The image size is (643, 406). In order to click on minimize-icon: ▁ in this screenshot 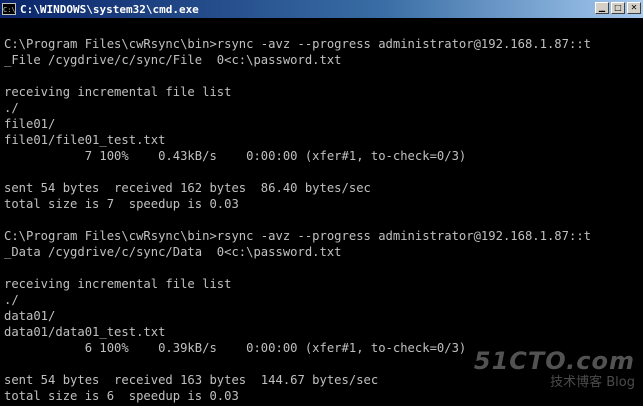, I will do `click(602, 8)`.